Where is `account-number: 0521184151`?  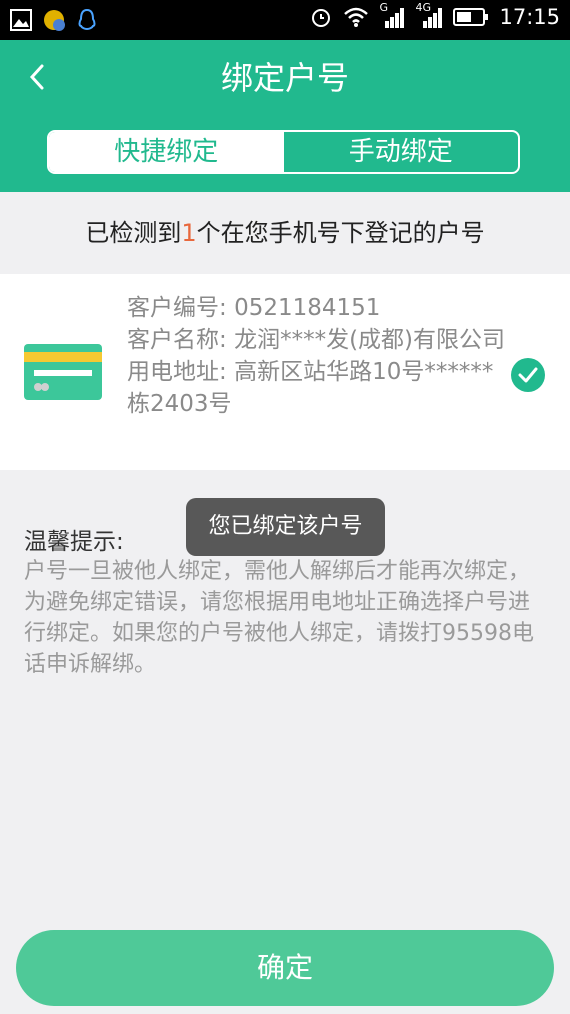 account-number: 0521184151 is located at coordinates (307, 308).